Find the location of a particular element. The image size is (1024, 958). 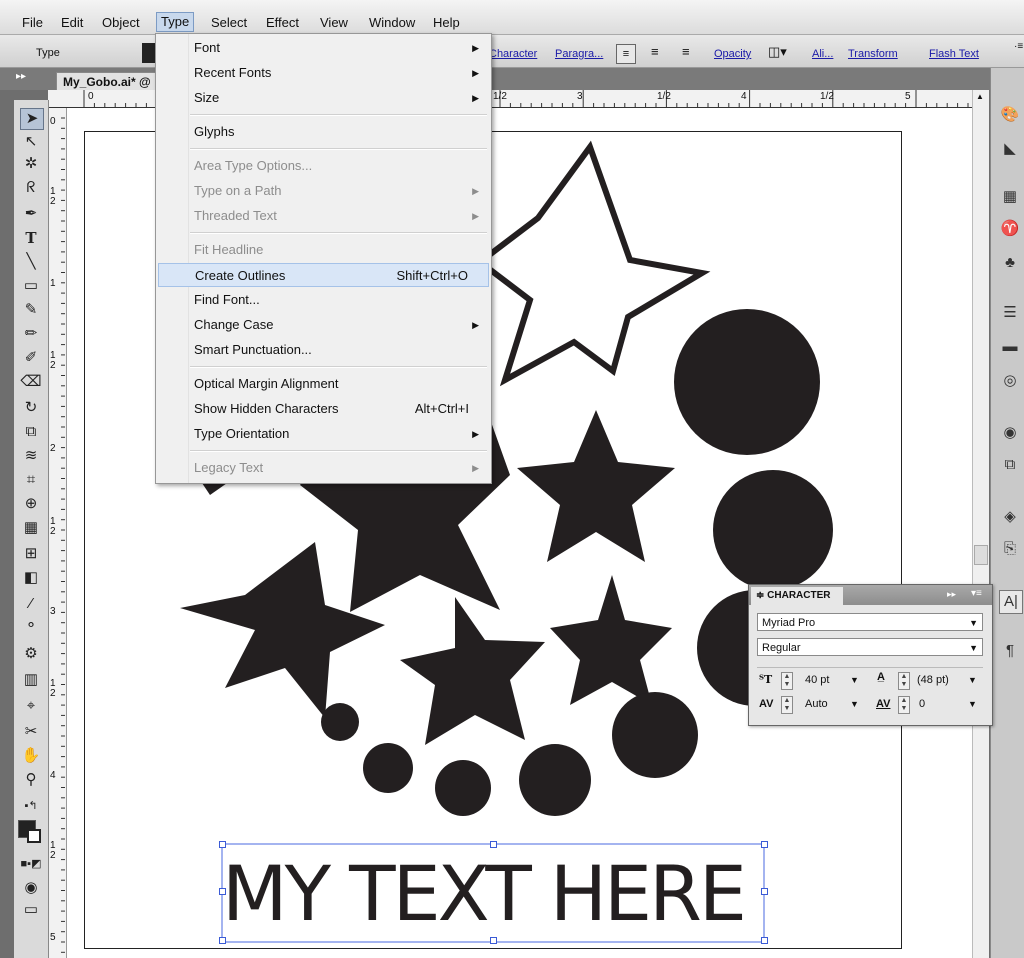

transparency-icon: ◎ is located at coordinates (1010, 381).